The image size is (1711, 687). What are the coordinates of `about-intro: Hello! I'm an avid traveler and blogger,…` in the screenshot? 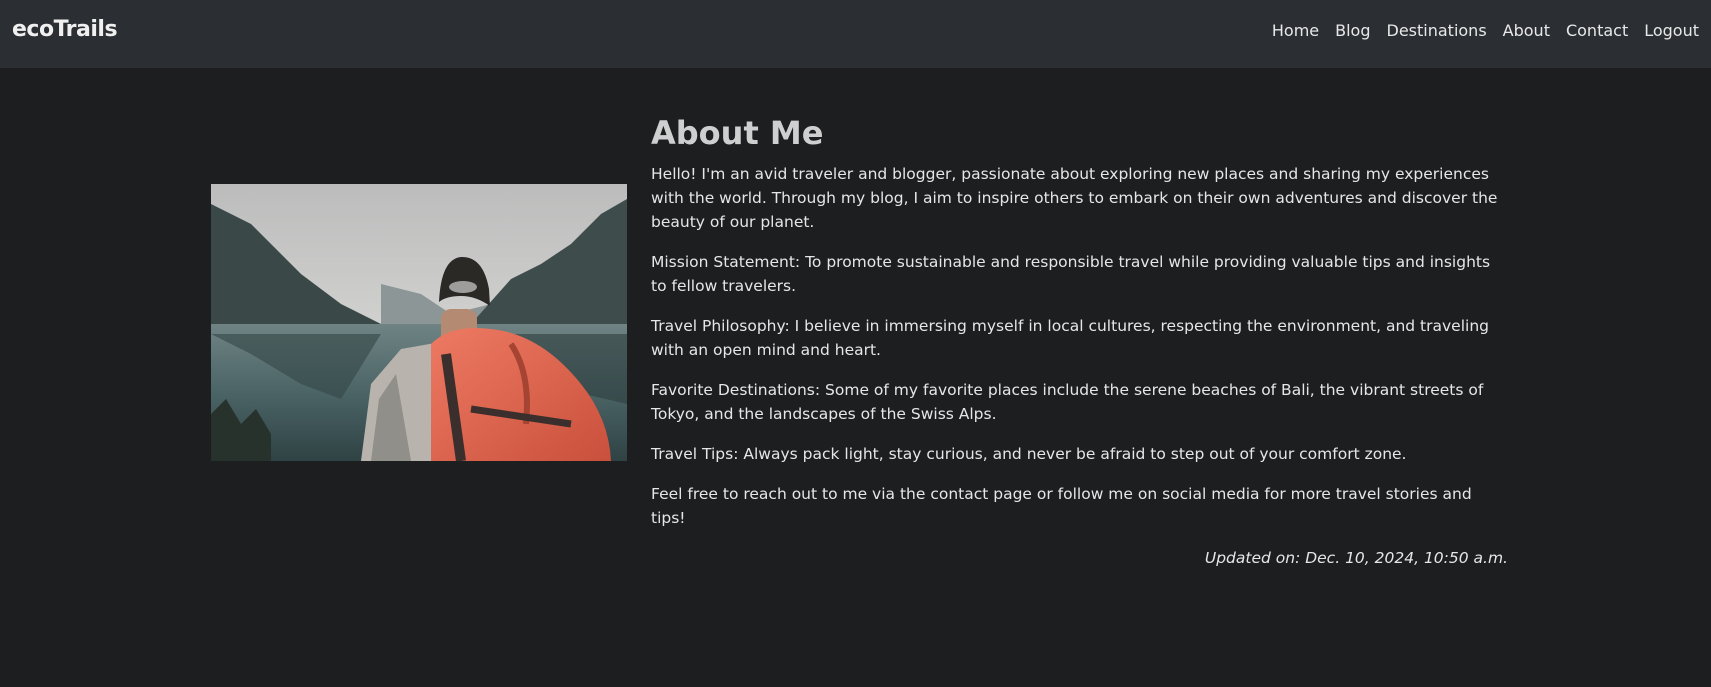 It's located at (1074, 198).